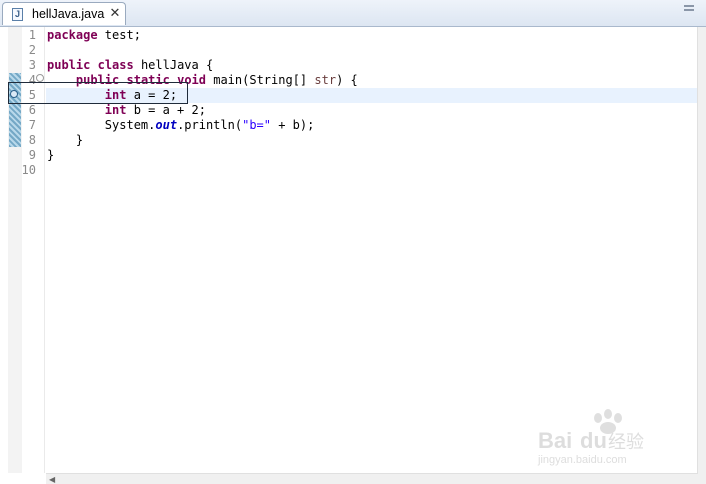  Describe the element at coordinates (32, 140) in the screenshot. I see `line-number: 8` at that location.